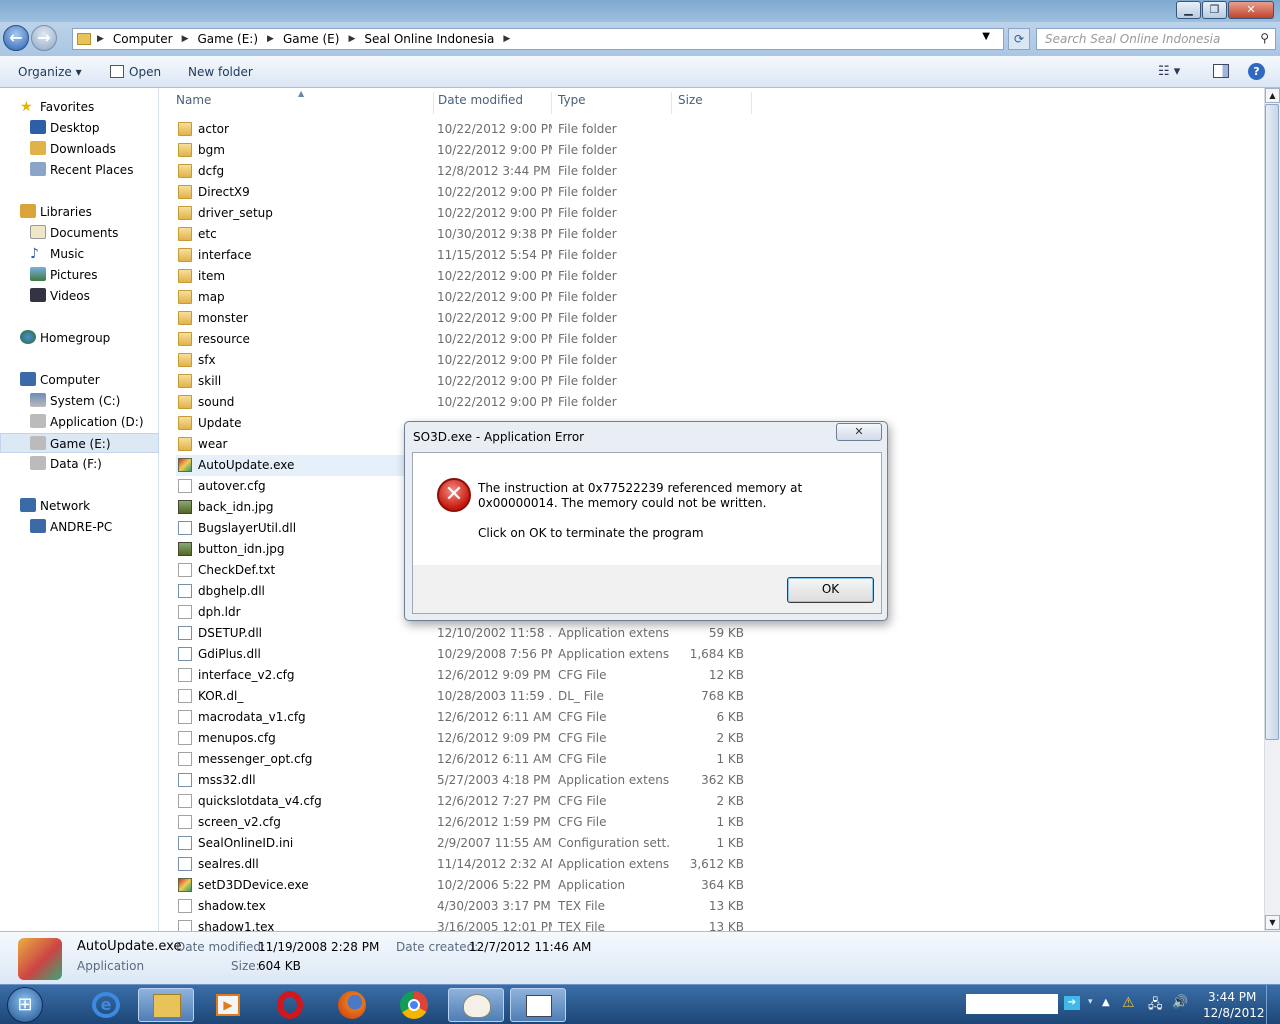 The image size is (1280, 1024). Describe the element at coordinates (471, 402) in the screenshot. I see `table-row: sound 10/22/2012 9:00 PM File folder` at that location.